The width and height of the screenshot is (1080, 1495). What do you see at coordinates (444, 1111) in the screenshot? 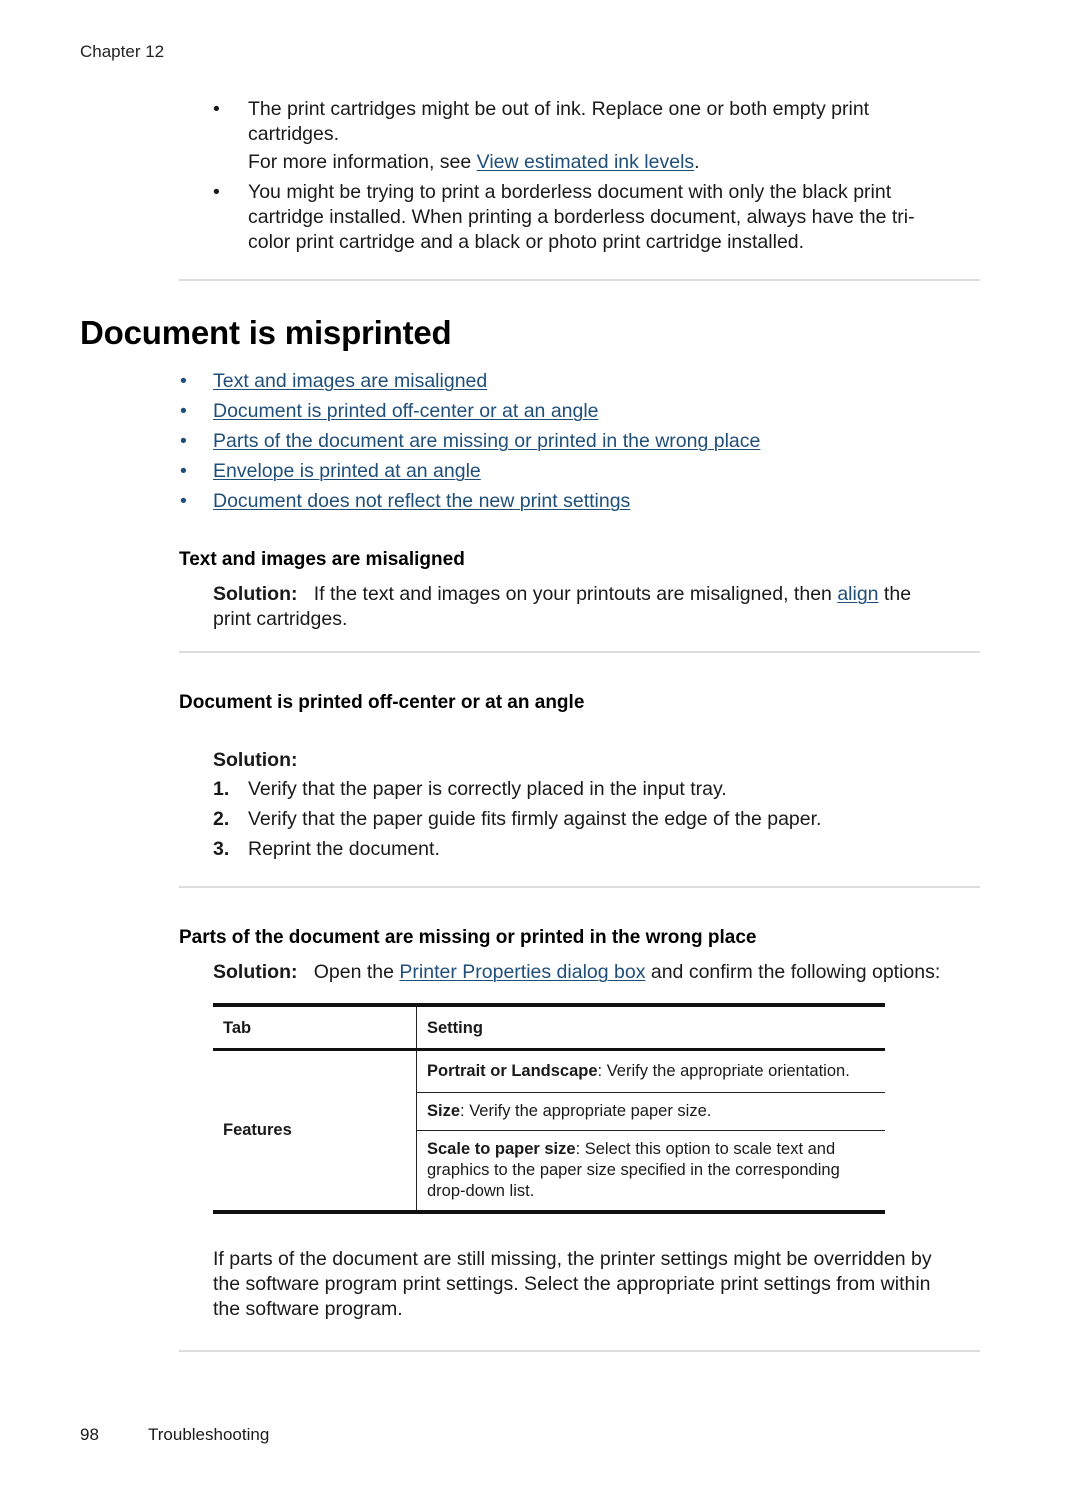
I see `setting-name: Size` at bounding box center [444, 1111].